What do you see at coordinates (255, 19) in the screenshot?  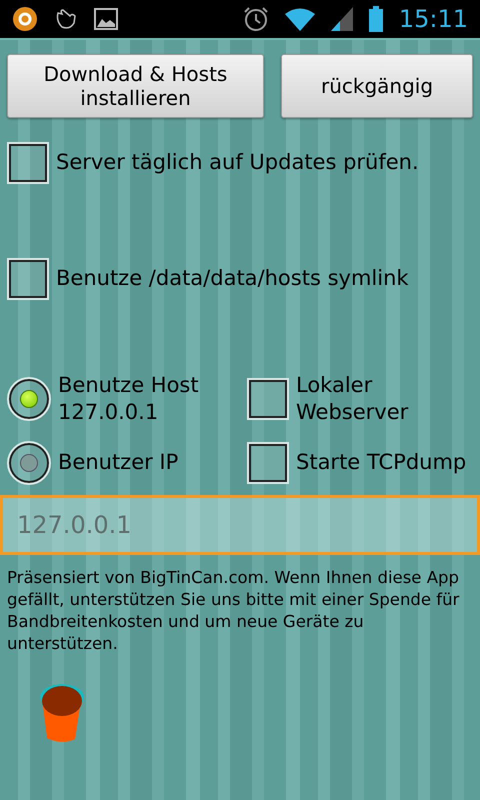 I see `alarm-clock-icon` at bounding box center [255, 19].